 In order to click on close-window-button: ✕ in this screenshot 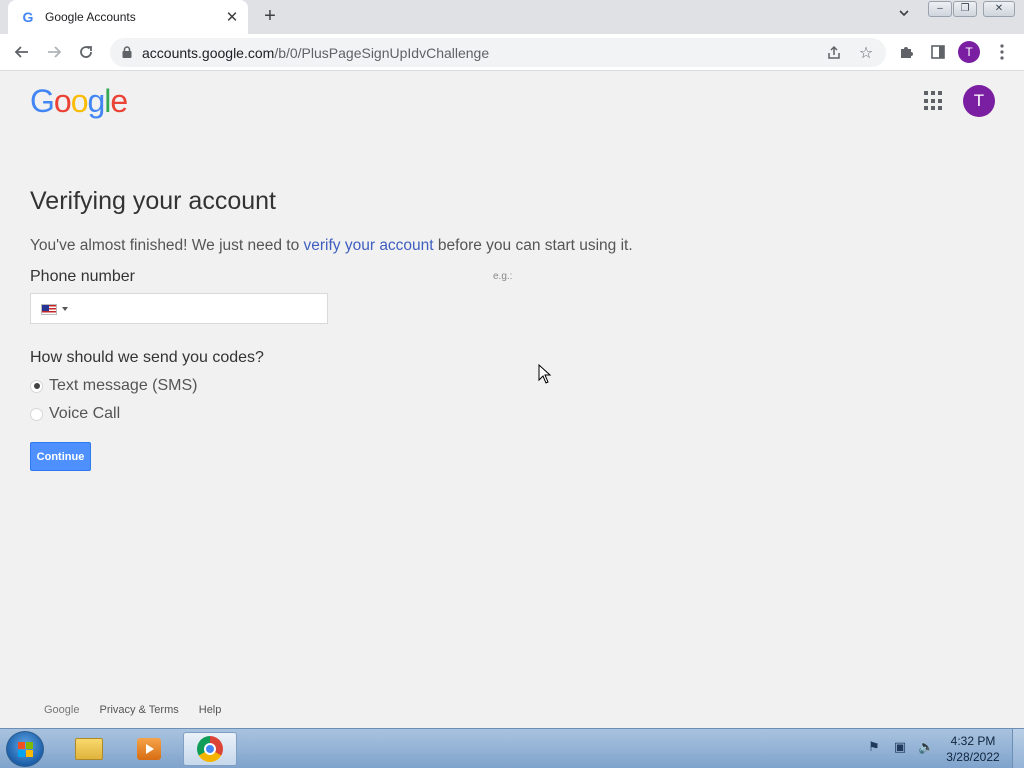, I will do `click(999, 9)`.